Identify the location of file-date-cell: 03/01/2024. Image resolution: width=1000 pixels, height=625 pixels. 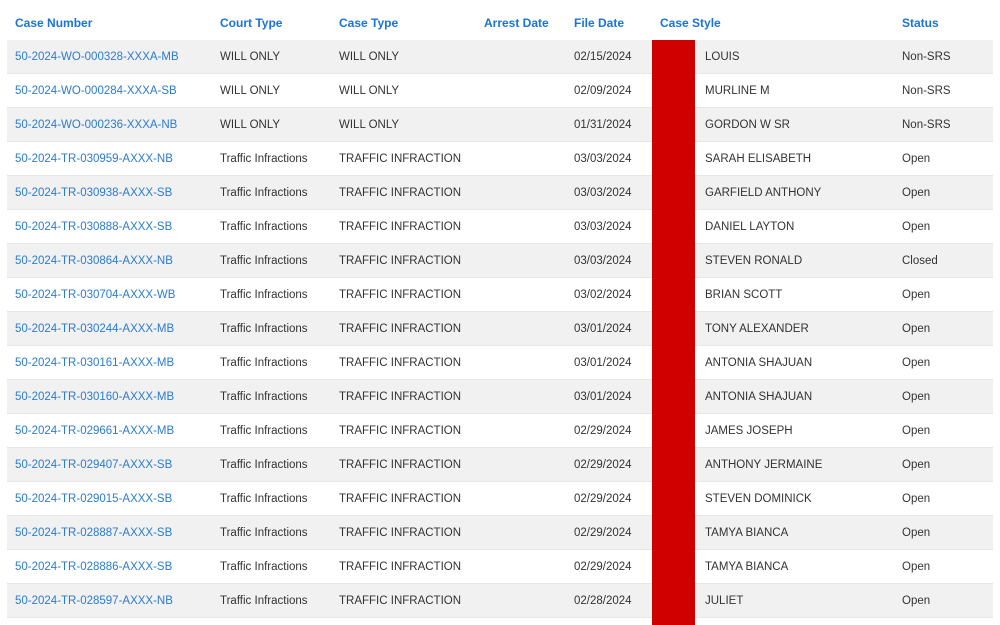
(609, 362).